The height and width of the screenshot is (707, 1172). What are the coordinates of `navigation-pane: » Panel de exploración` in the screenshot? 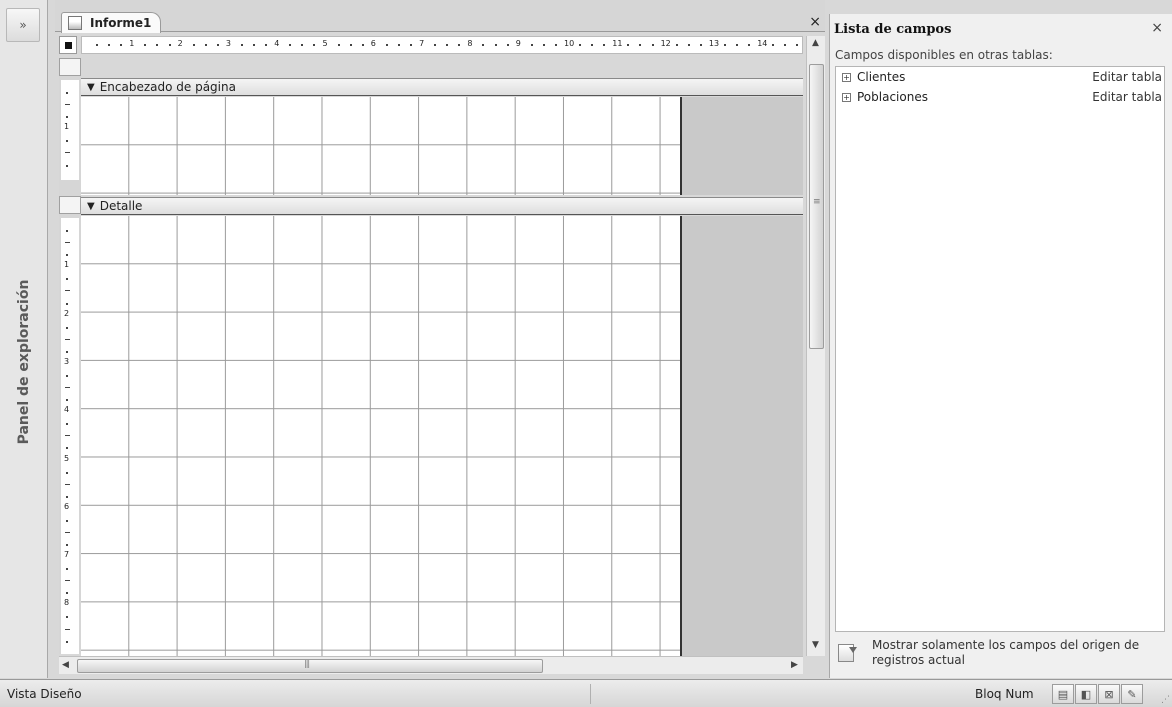 It's located at (24, 339).